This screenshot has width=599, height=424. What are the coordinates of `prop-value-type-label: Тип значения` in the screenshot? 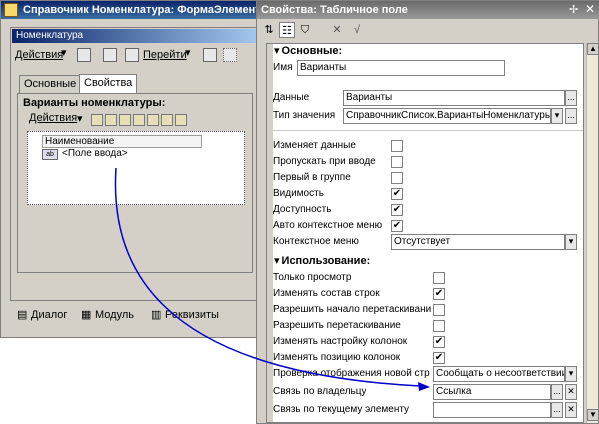 It's located at (304, 115).